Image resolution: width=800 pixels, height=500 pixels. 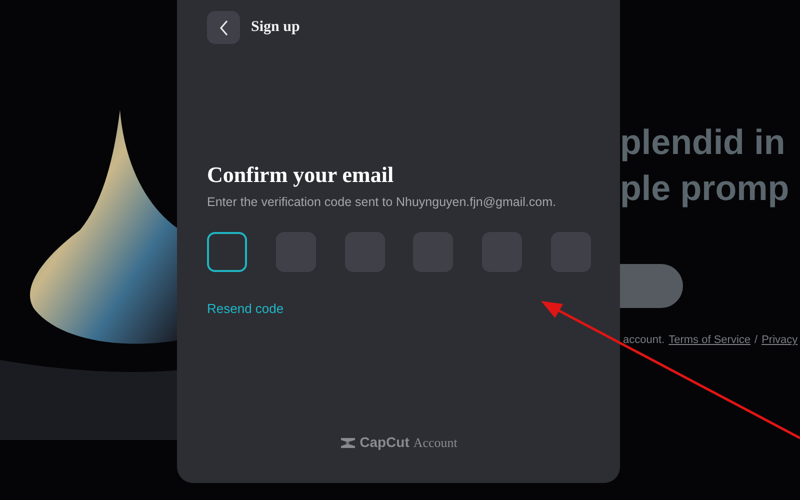 I want to click on back-button, so click(x=223, y=27).